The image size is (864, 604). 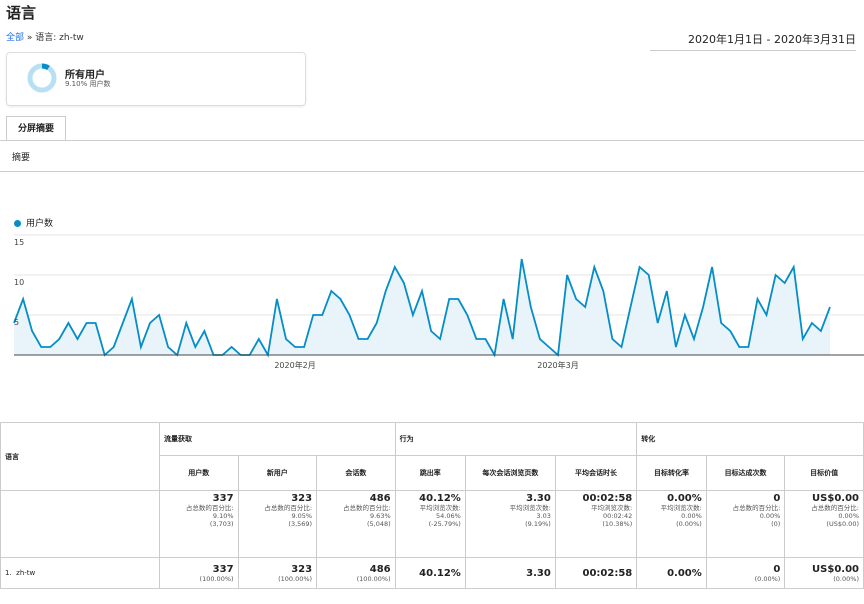 What do you see at coordinates (277, 473) in the screenshot?
I see `column-header-1: 新用户` at bounding box center [277, 473].